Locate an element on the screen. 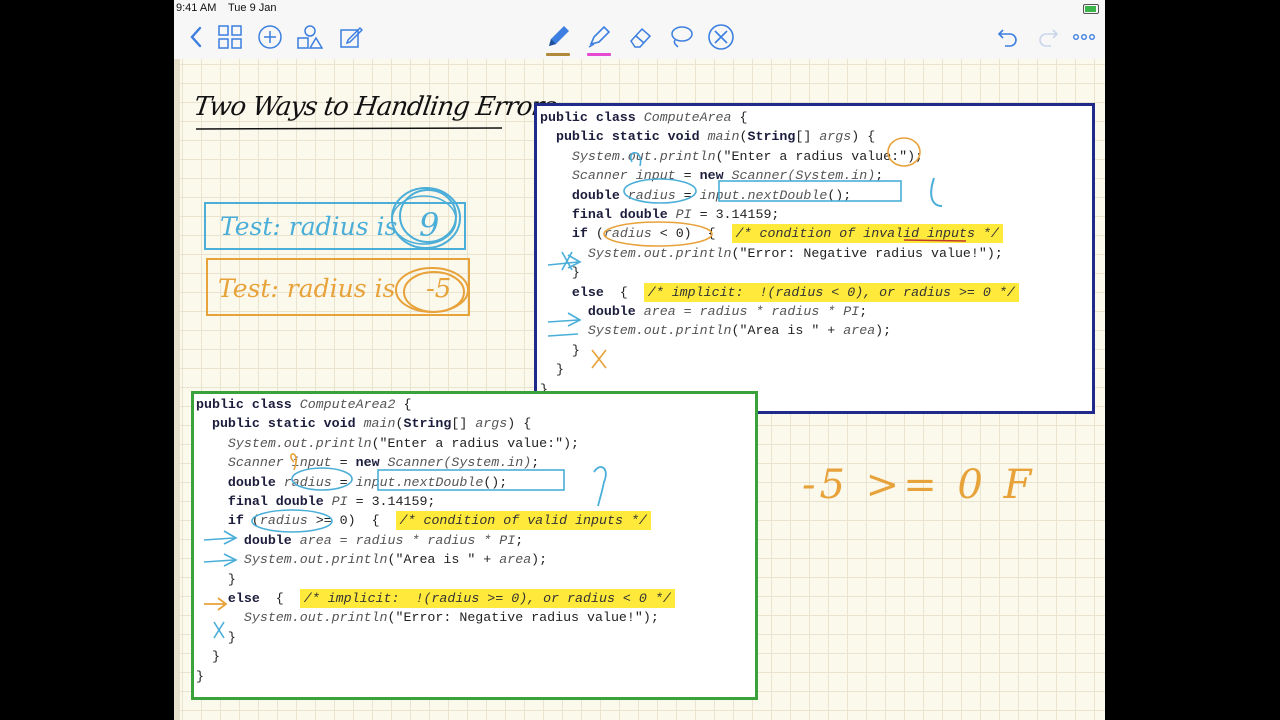 The width and height of the screenshot is (1280, 720). side-note: -5 >= 0 F is located at coordinates (919, 485).